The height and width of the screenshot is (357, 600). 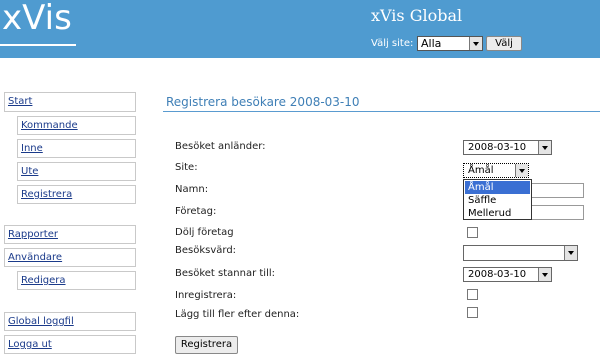 What do you see at coordinates (37, 19) in the screenshot?
I see `app-logo: xVis` at bounding box center [37, 19].